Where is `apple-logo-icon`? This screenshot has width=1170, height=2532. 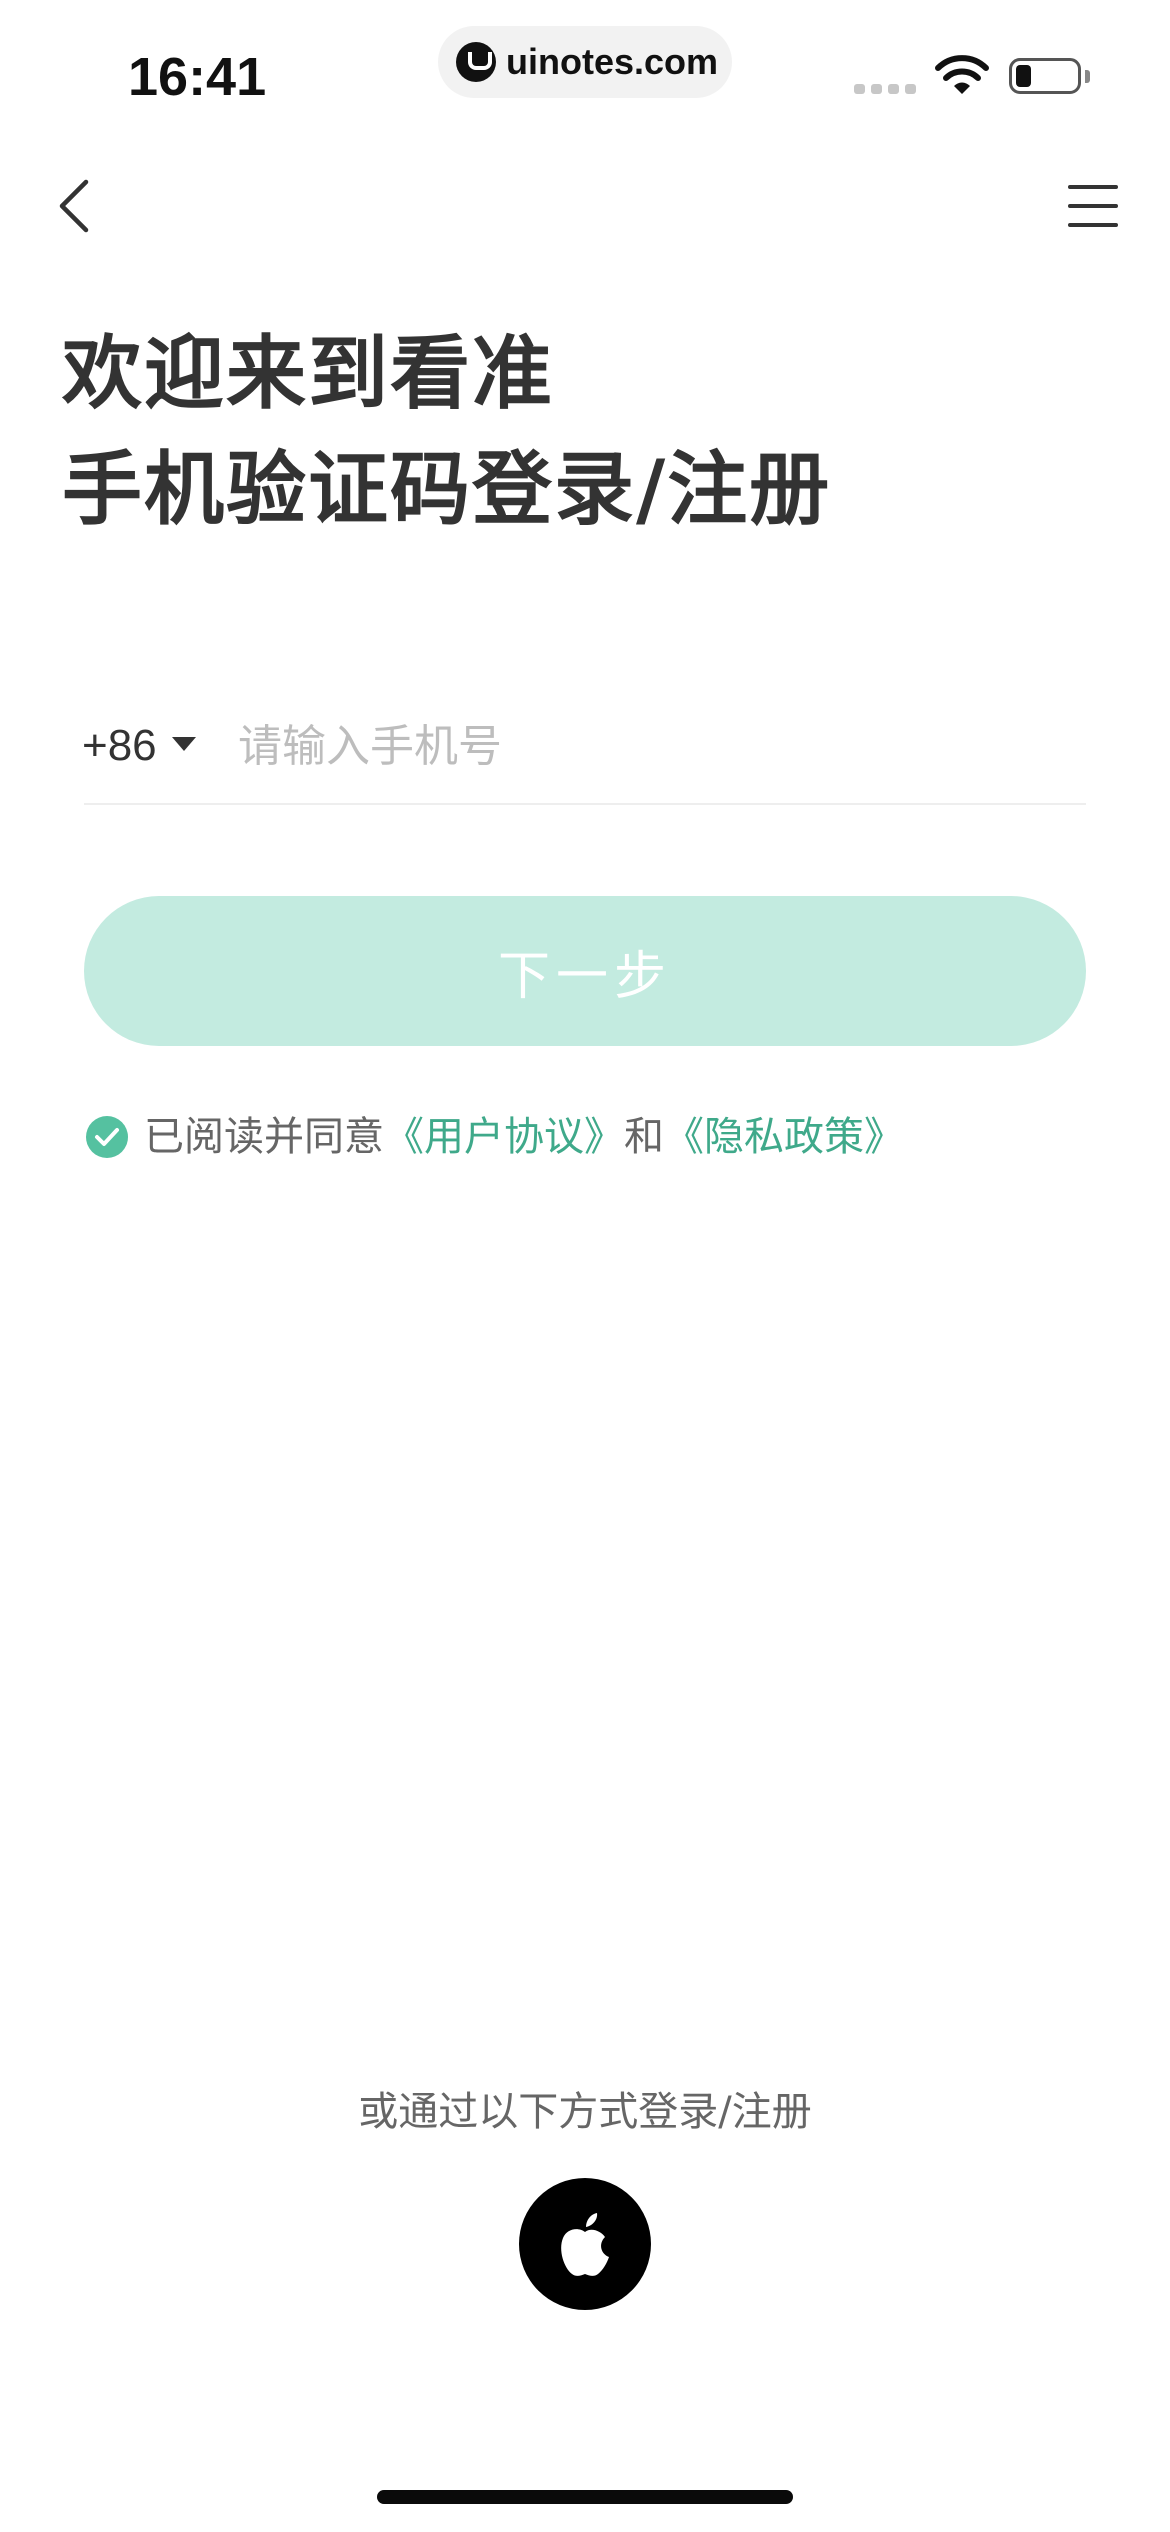 apple-logo-icon is located at coordinates (585, 2244).